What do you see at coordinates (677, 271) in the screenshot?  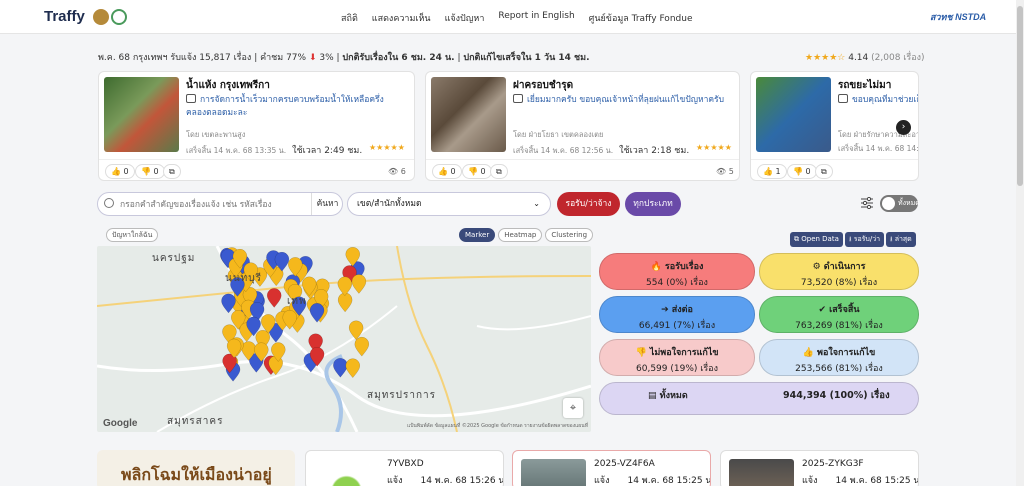 I see `status-pending: 🔥 รอรับเรื่อง 554 (0%) เรื่อง` at bounding box center [677, 271].